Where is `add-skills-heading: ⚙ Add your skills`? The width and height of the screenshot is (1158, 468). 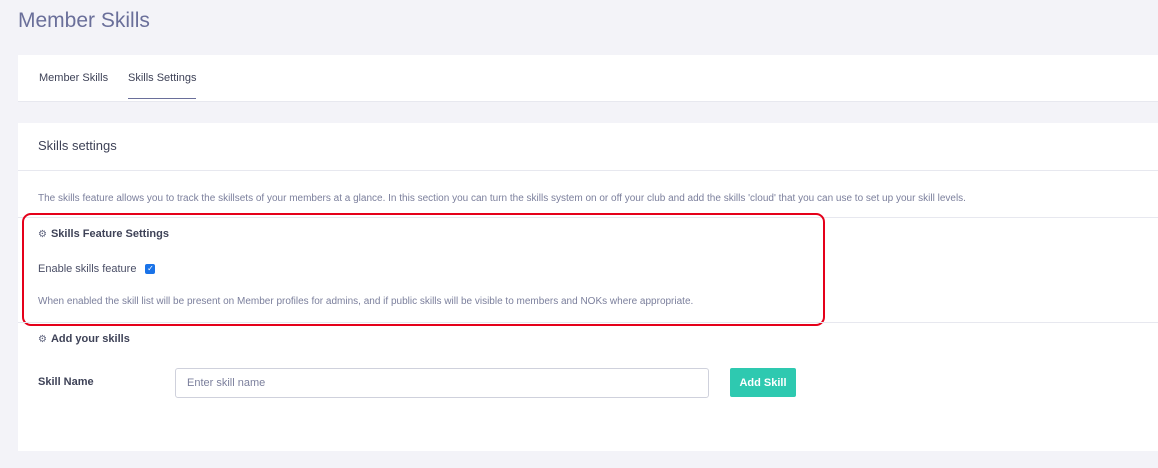
add-skills-heading: ⚙ Add your skills is located at coordinates (84, 339).